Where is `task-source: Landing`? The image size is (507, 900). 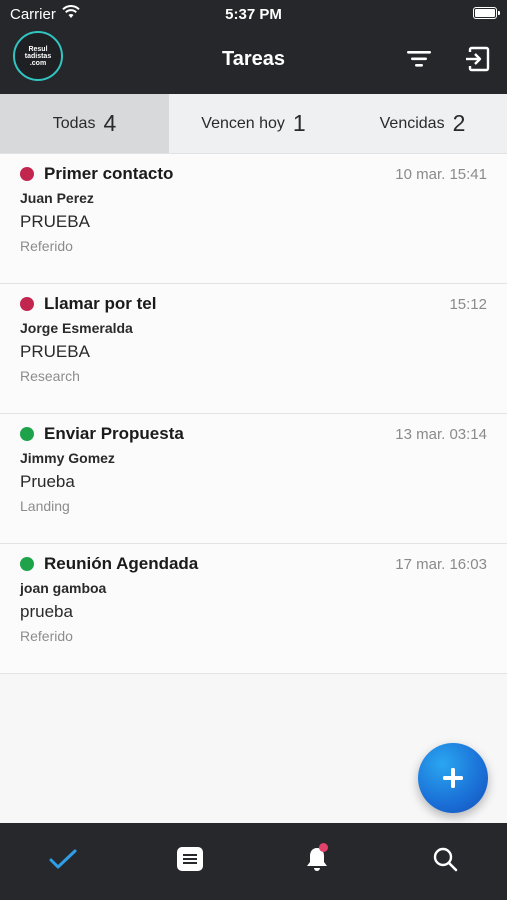 task-source: Landing is located at coordinates (45, 506).